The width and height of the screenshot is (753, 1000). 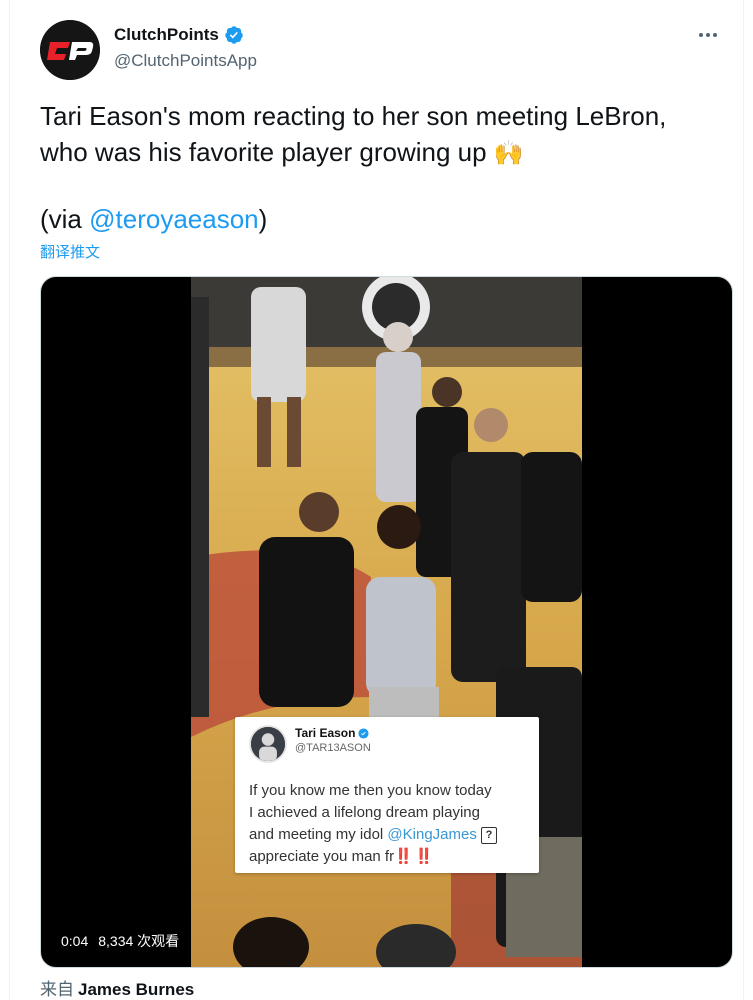 I want to click on via-prefix: (via, so click(x=65, y=219).